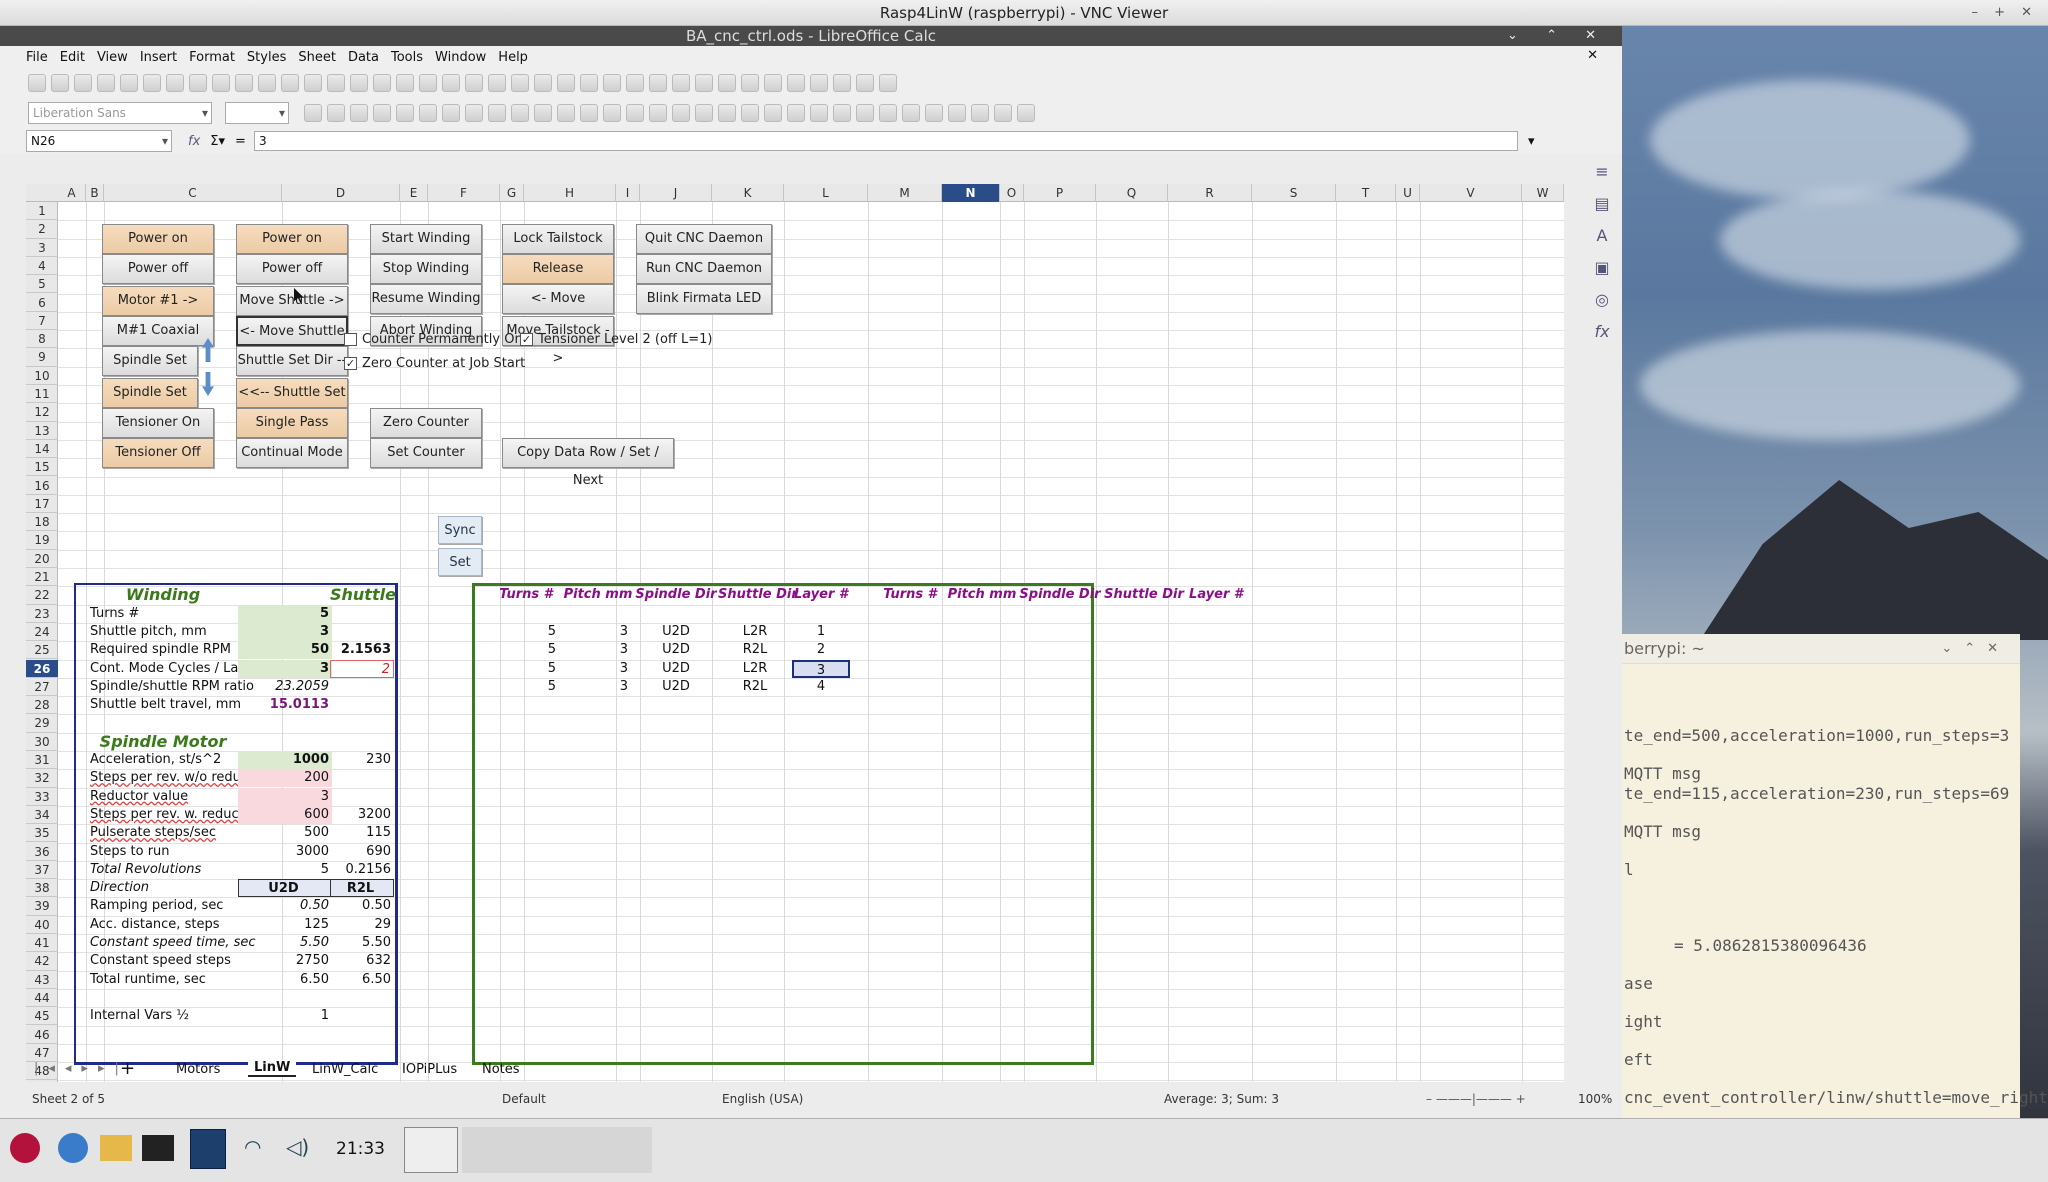 This screenshot has width=2048, height=1182. Describe the element at coordinates (42, 577) in the screenshot. I see `row-header: 21` at that location.